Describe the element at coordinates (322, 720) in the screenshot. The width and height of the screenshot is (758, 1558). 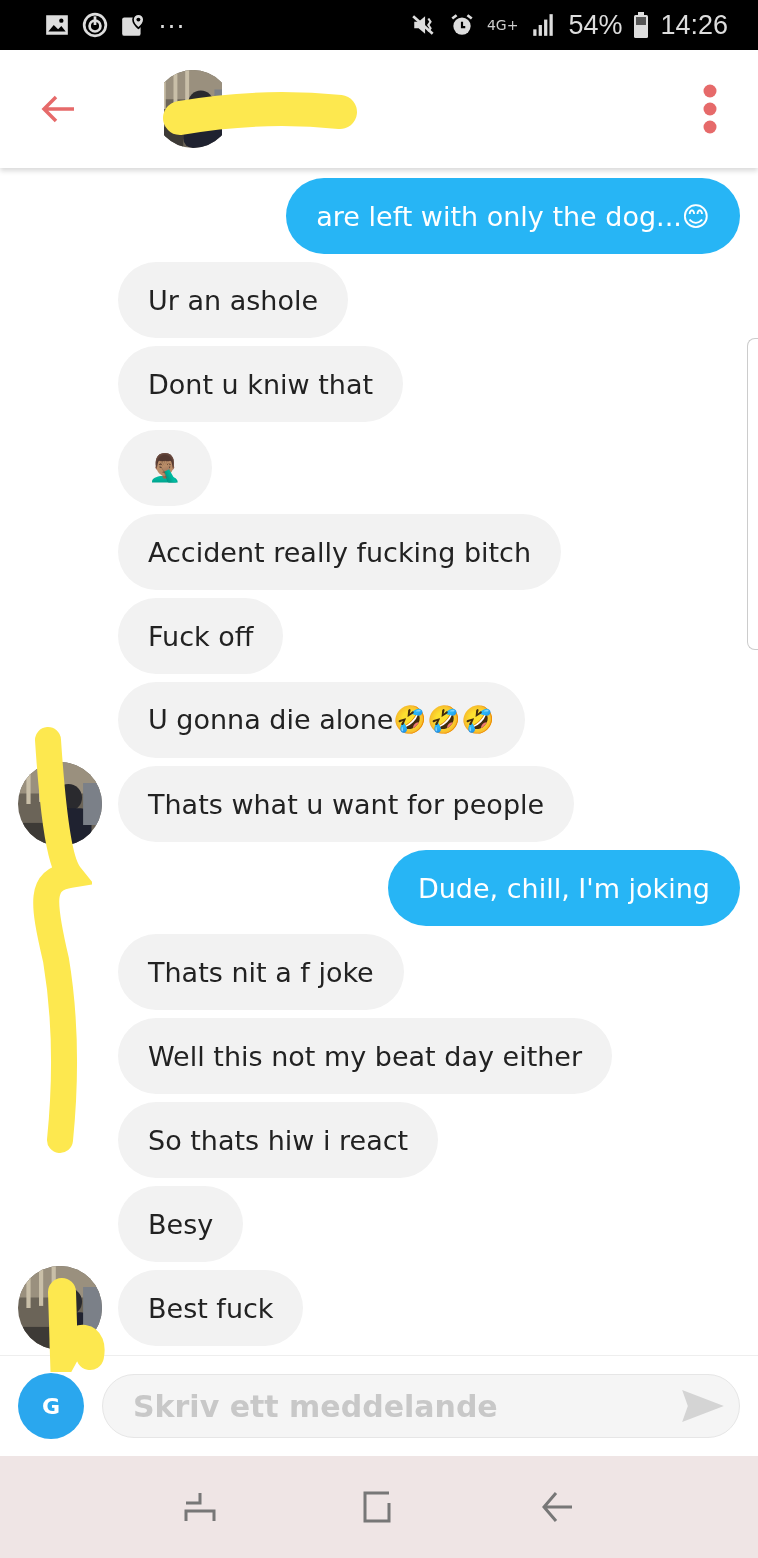
I see `message-bubble: U gonna die alone🤣🤣🤣` at that location.